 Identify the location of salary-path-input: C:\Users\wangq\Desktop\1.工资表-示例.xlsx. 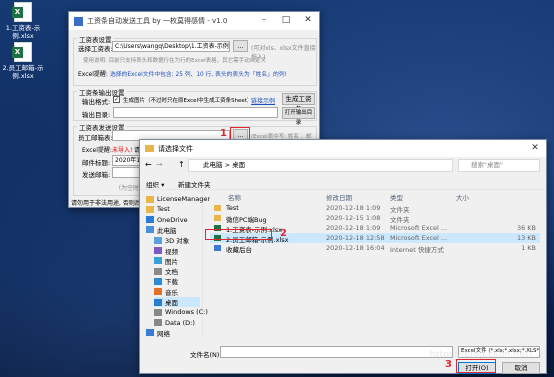
(171, 46).